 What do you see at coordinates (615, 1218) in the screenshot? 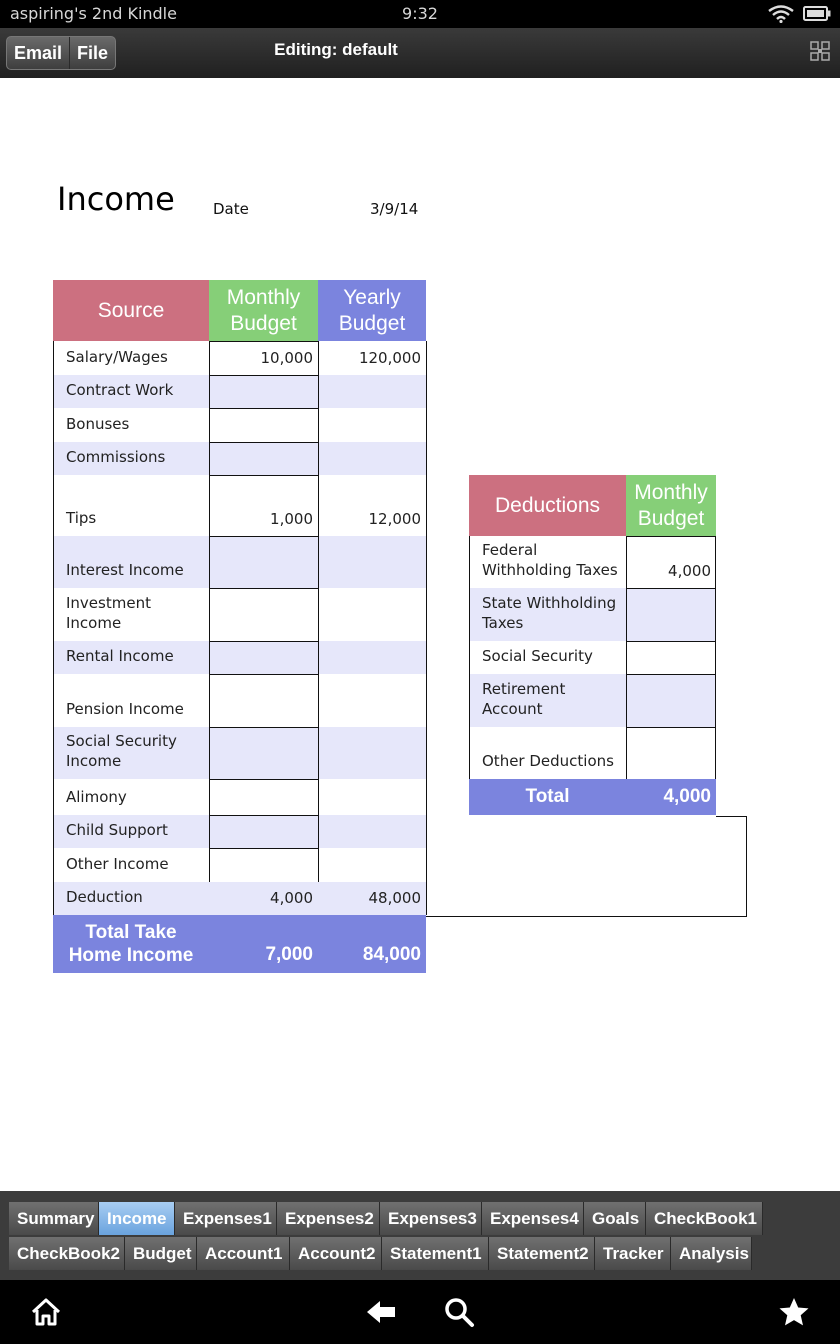
I see `tab-goals: Goals` at bounding box center [615, 1218].